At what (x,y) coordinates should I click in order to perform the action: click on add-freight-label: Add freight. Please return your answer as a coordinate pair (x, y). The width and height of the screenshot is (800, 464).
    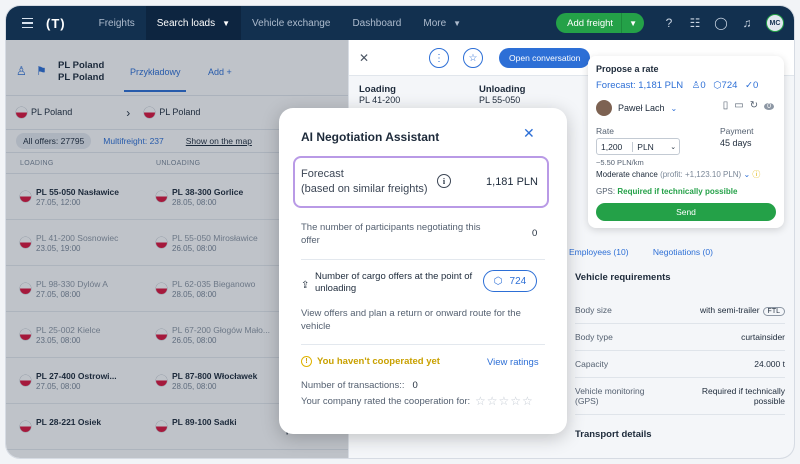
    Looking at the image, I should click on (590, 23).